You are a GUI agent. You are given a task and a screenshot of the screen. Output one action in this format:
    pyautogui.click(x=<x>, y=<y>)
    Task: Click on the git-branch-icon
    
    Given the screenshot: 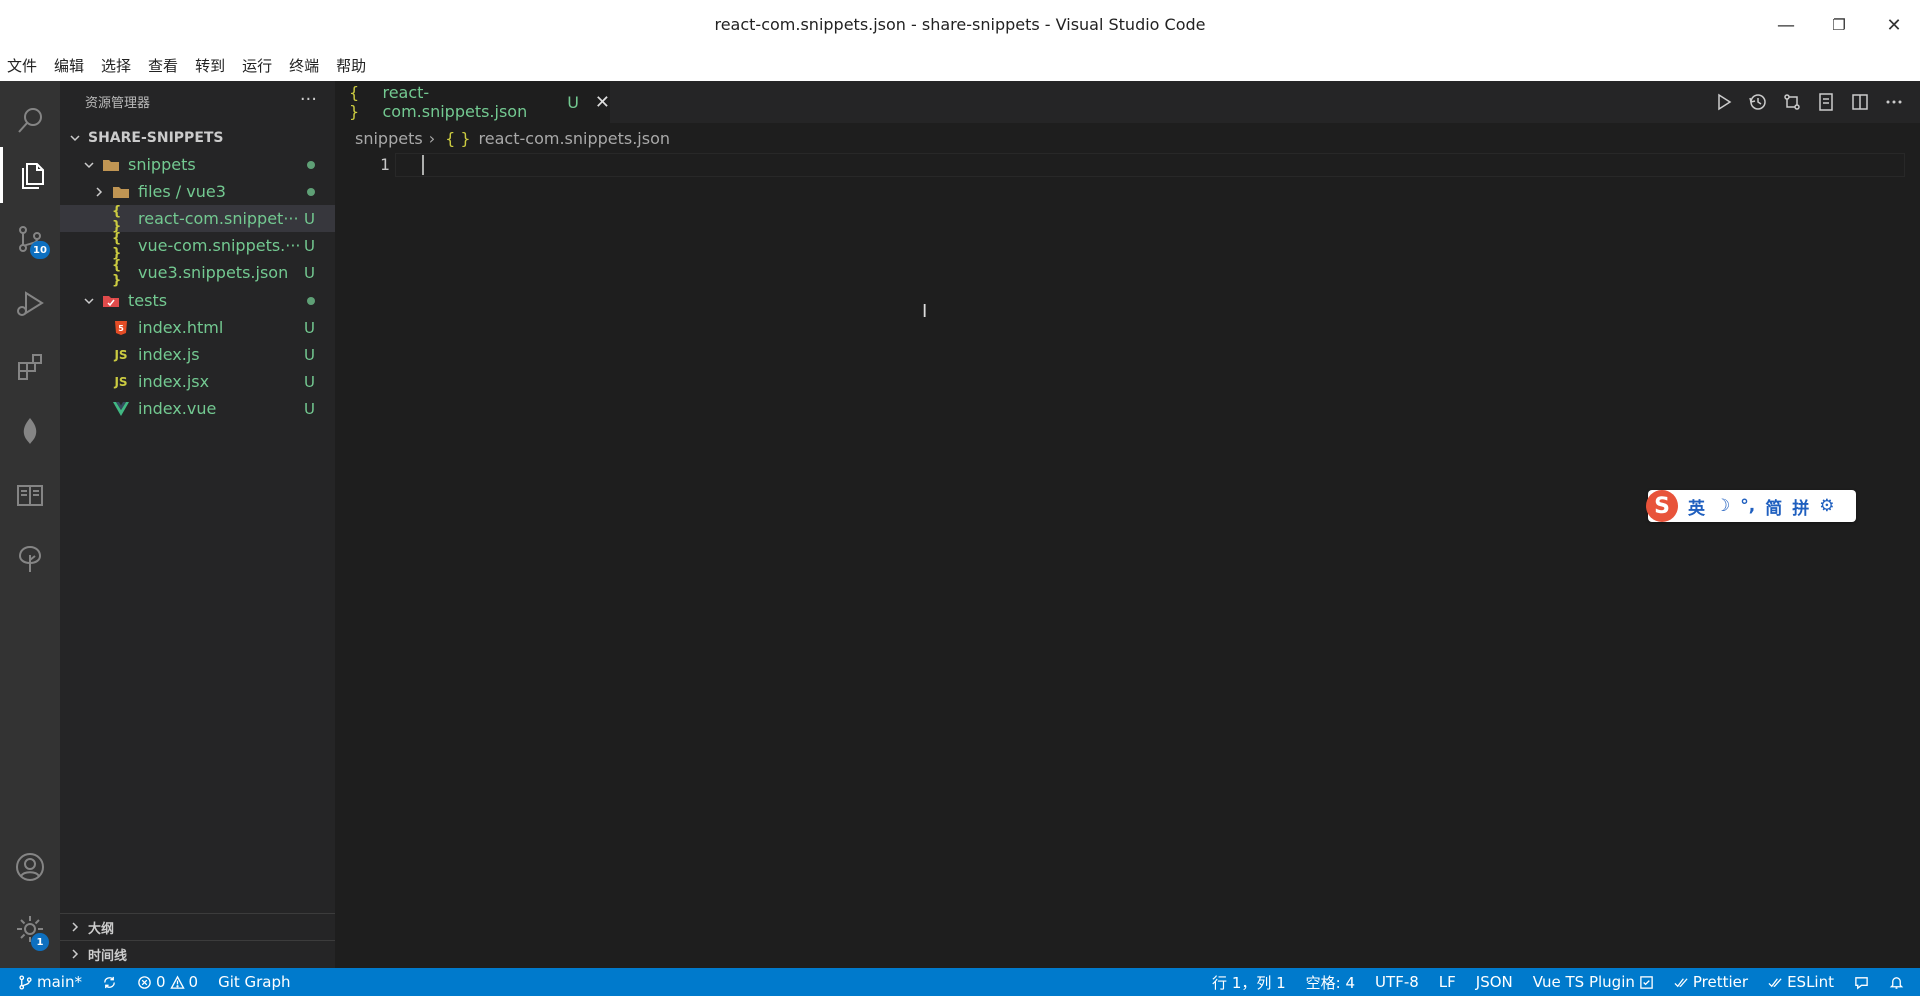 What is the action you would take?
    pyautogui.click(x=25, y=982)
    